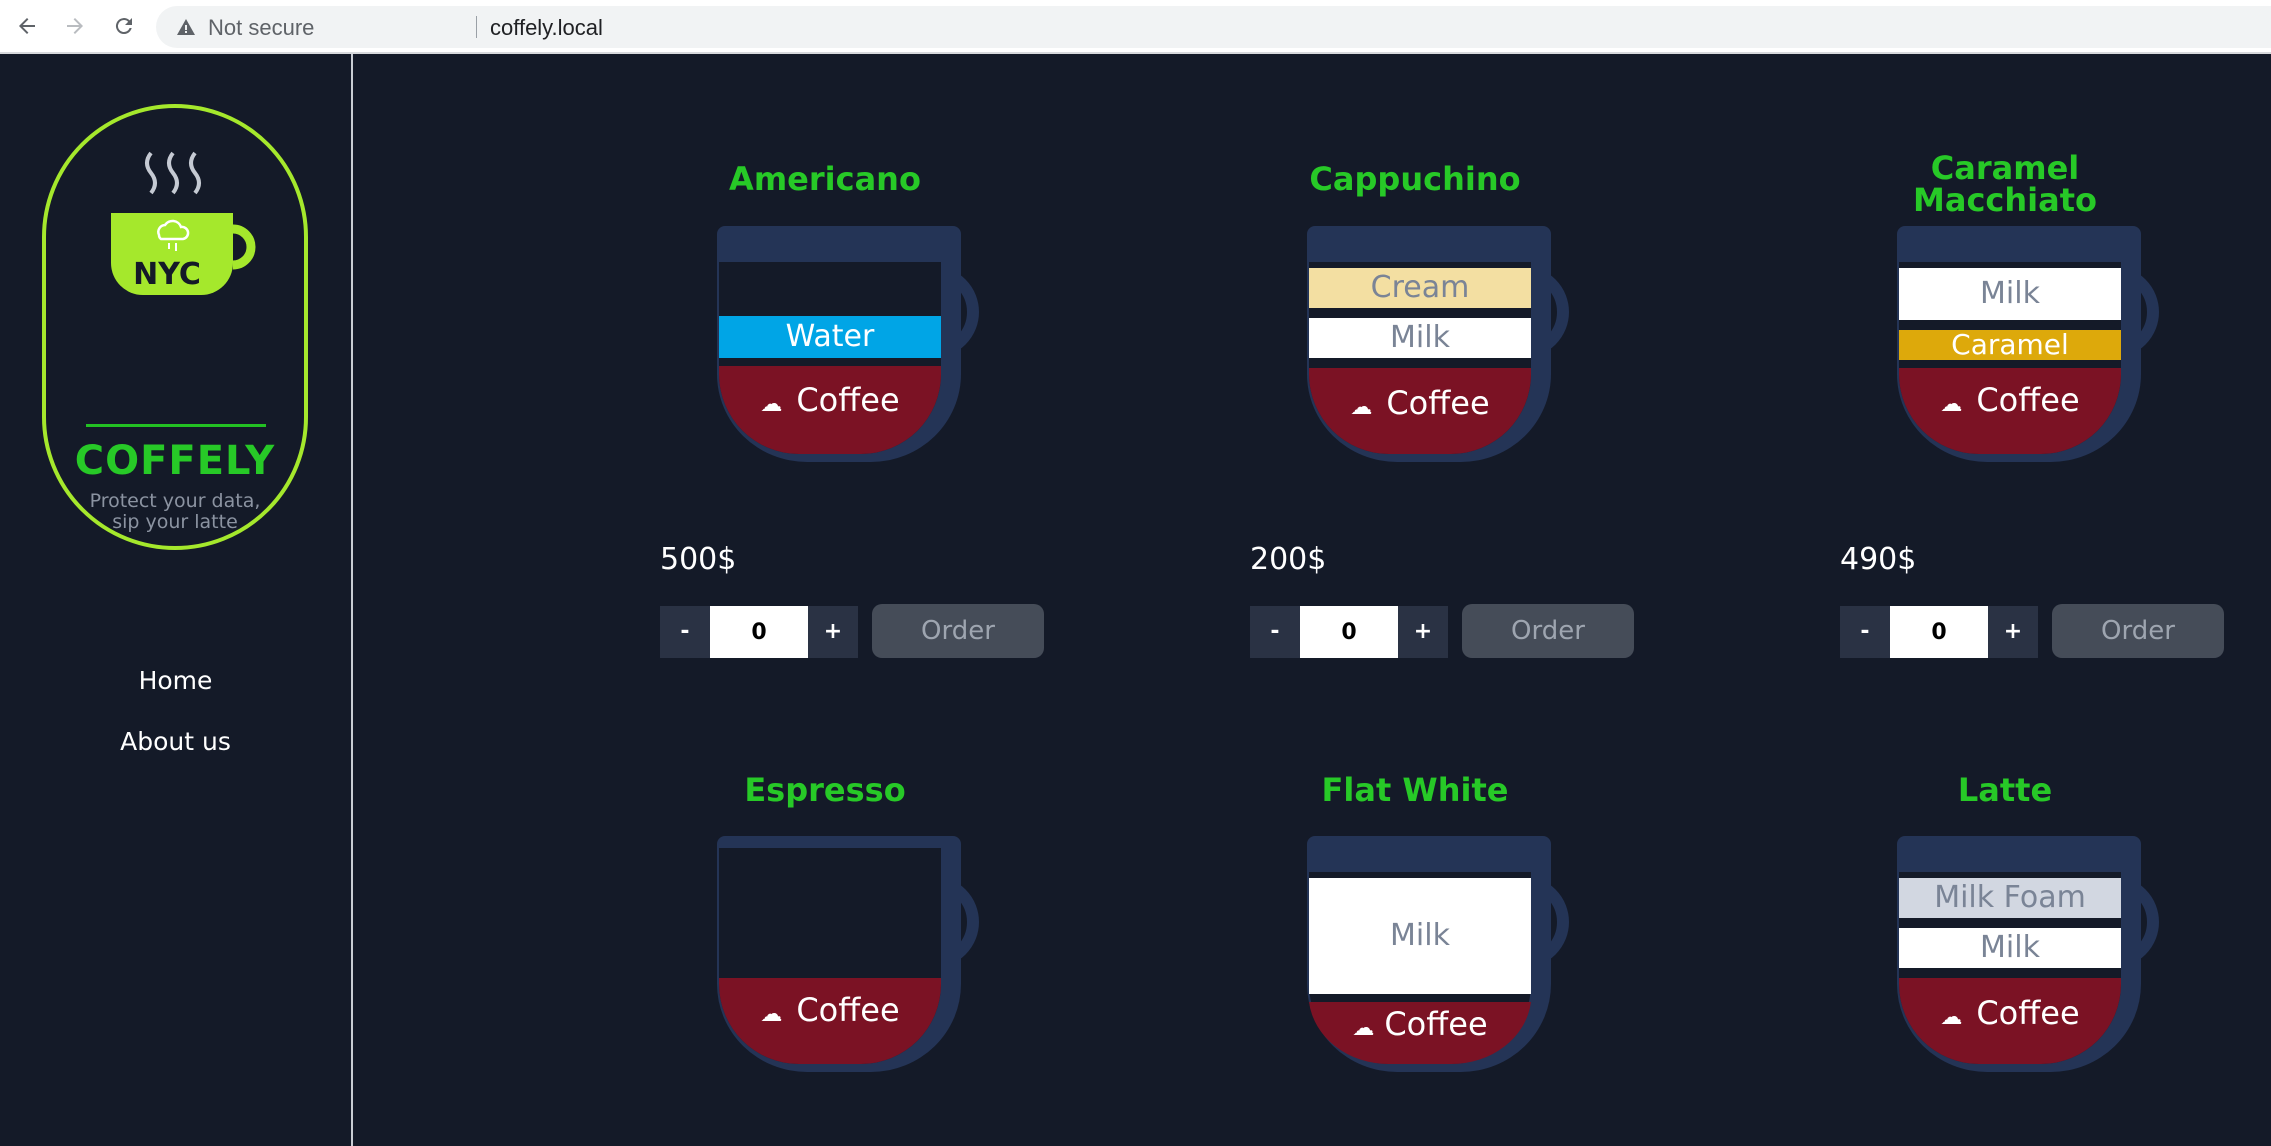 The width and height of the screenshot is (2271, 1146). Describe the element at coordinates (2010, 897) in the screenshot. I see `layer-label-milk-foam: Milk Foam` at that location.